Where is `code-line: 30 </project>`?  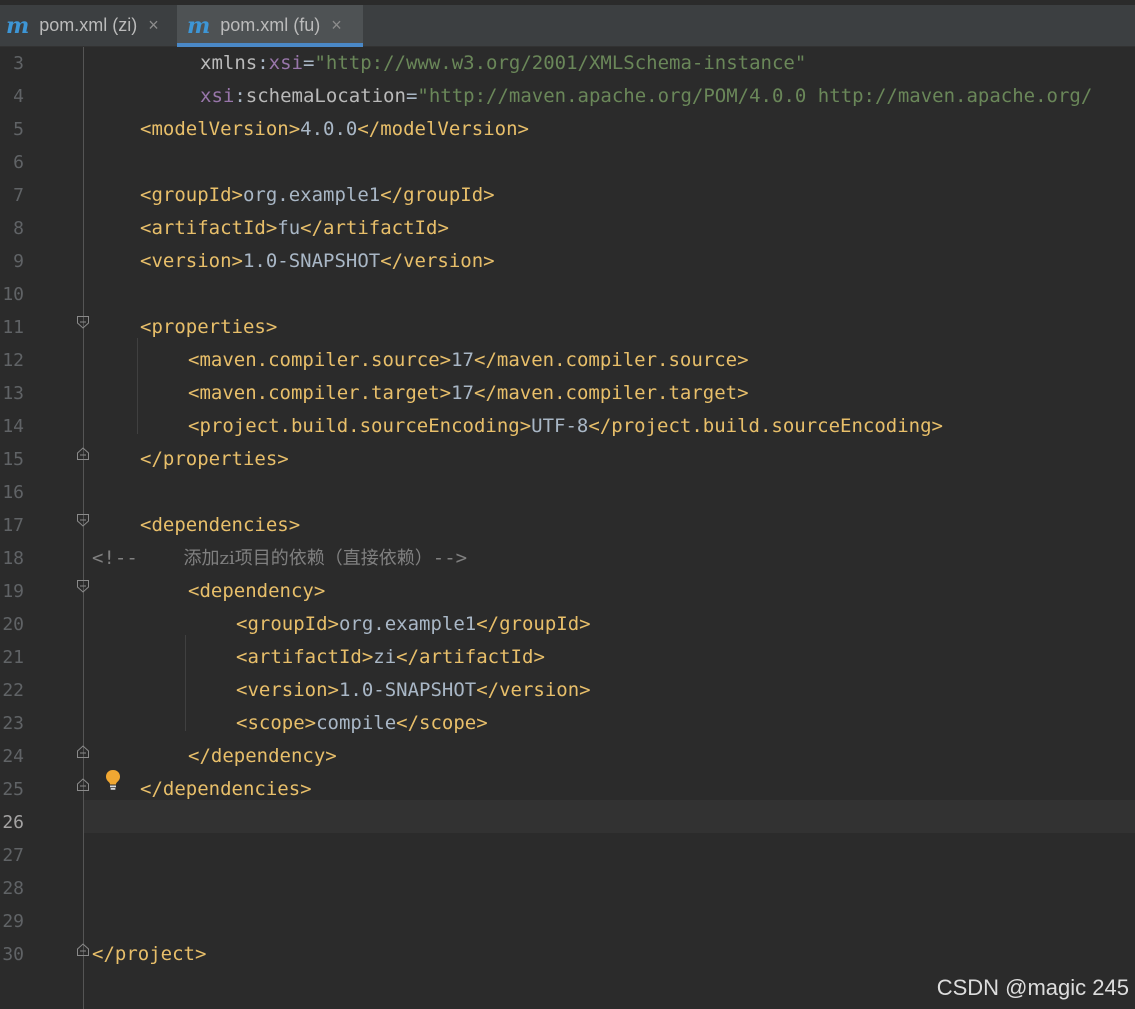
code-line: 30 </project> is located at coordinates (567, 954).